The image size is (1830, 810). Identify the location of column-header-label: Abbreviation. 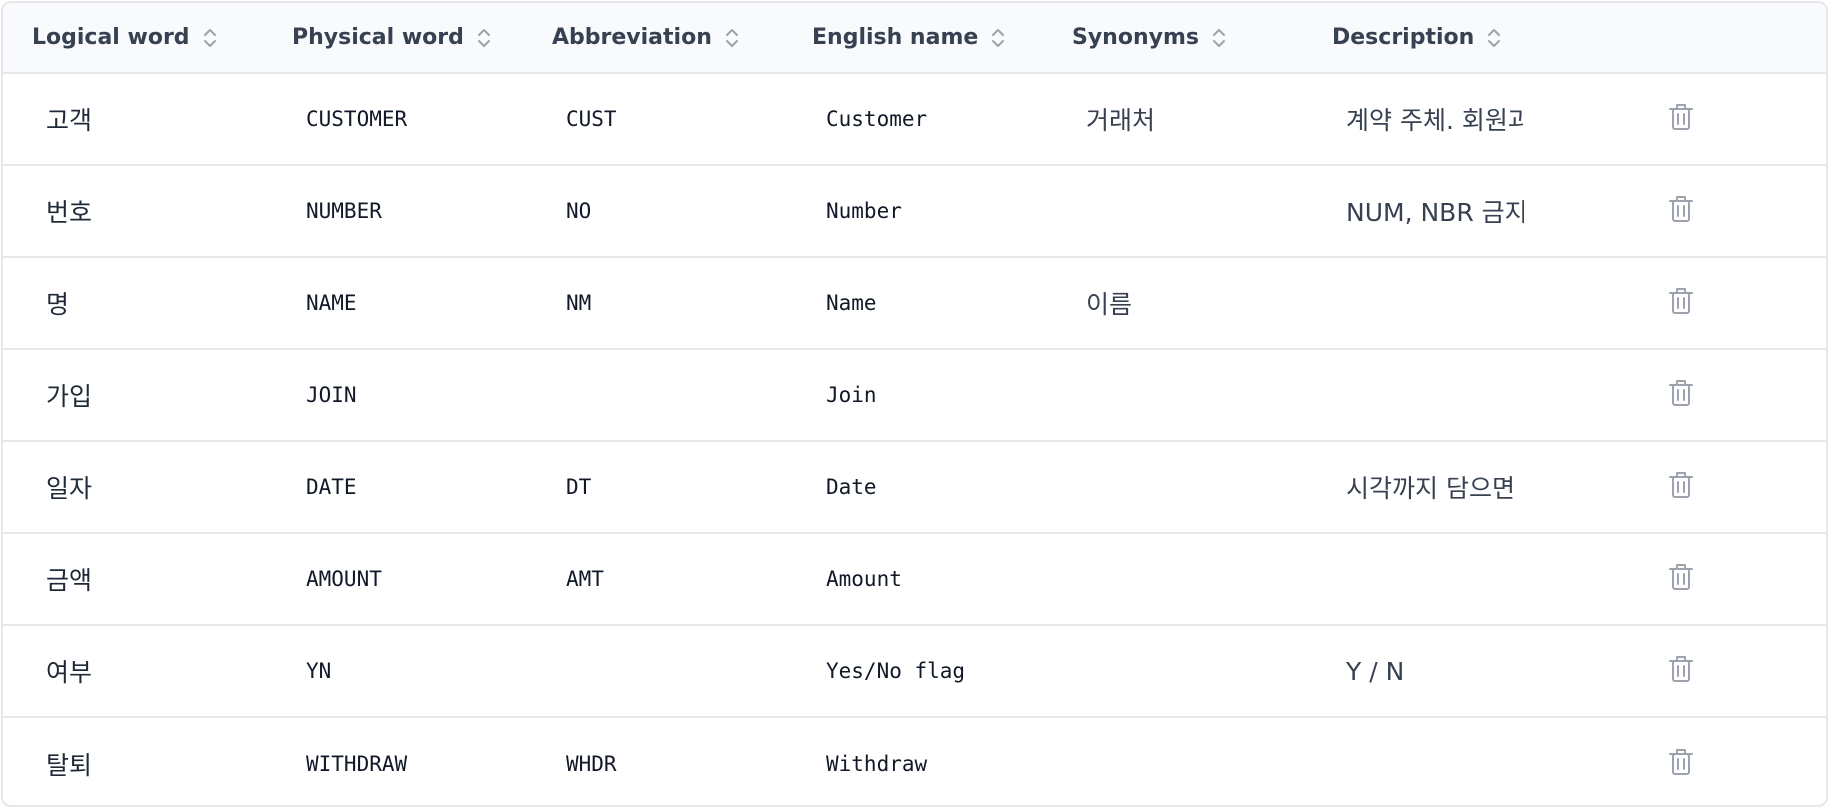
(632, 37).